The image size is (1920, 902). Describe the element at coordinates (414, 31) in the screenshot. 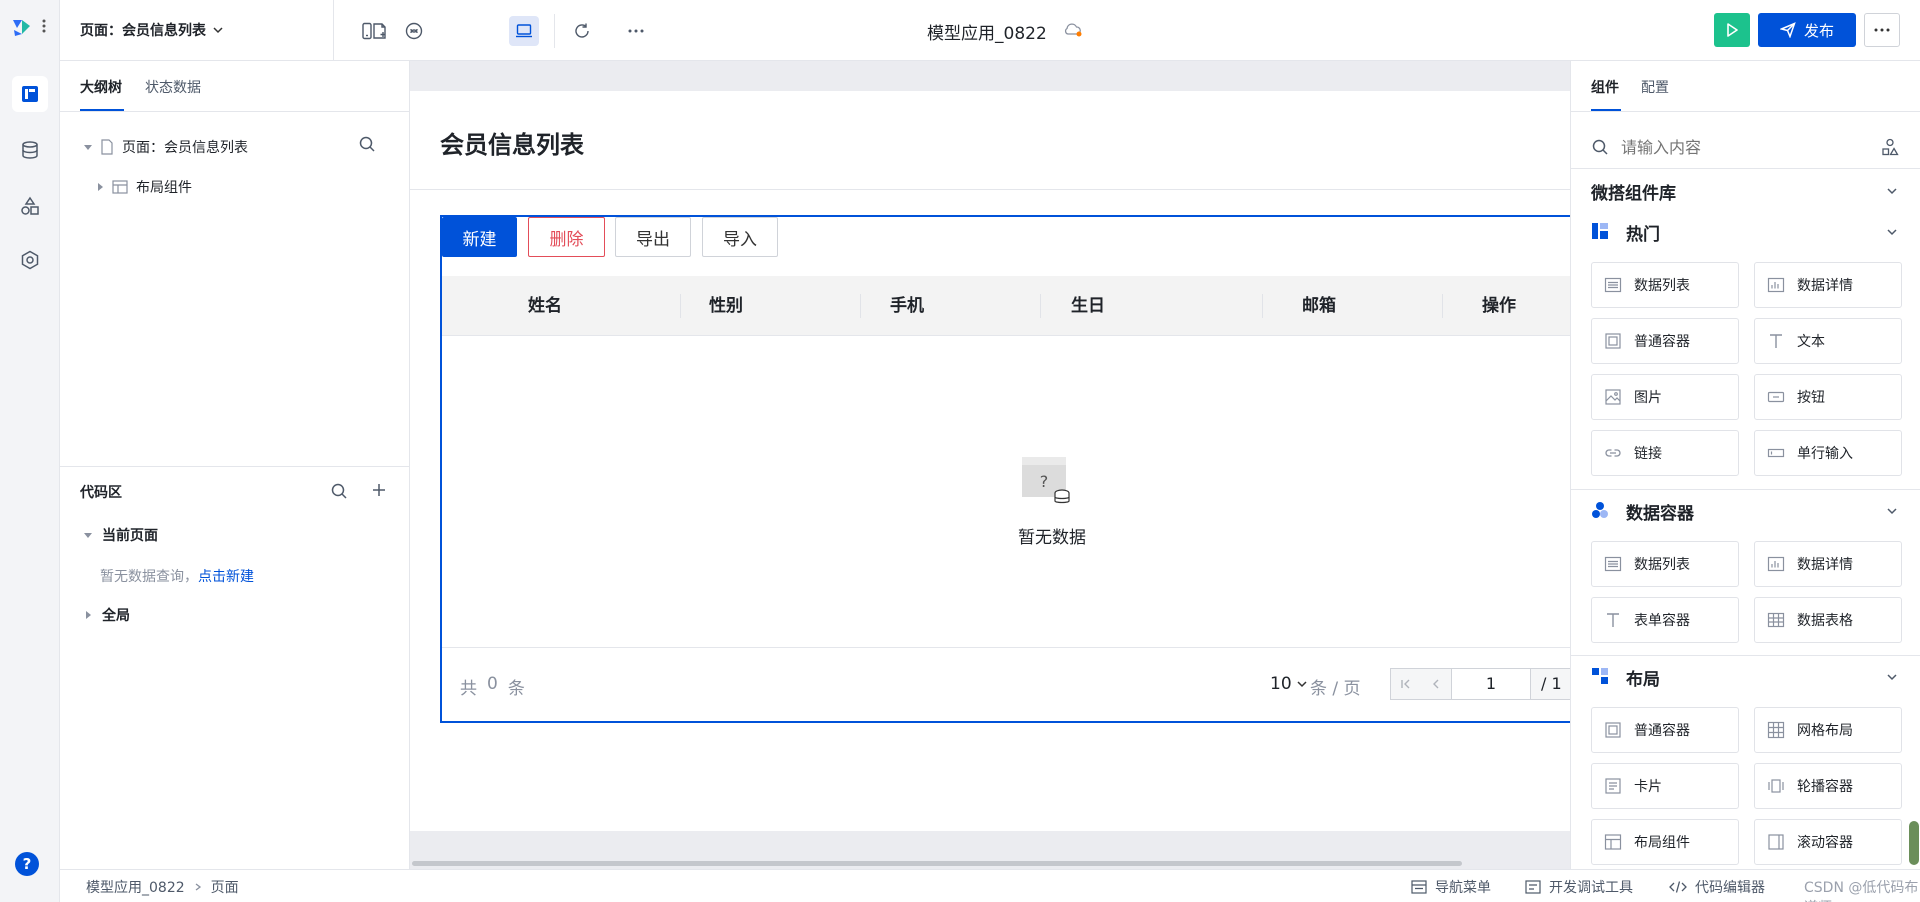

I see `miniprogram-view-icon` at that location.